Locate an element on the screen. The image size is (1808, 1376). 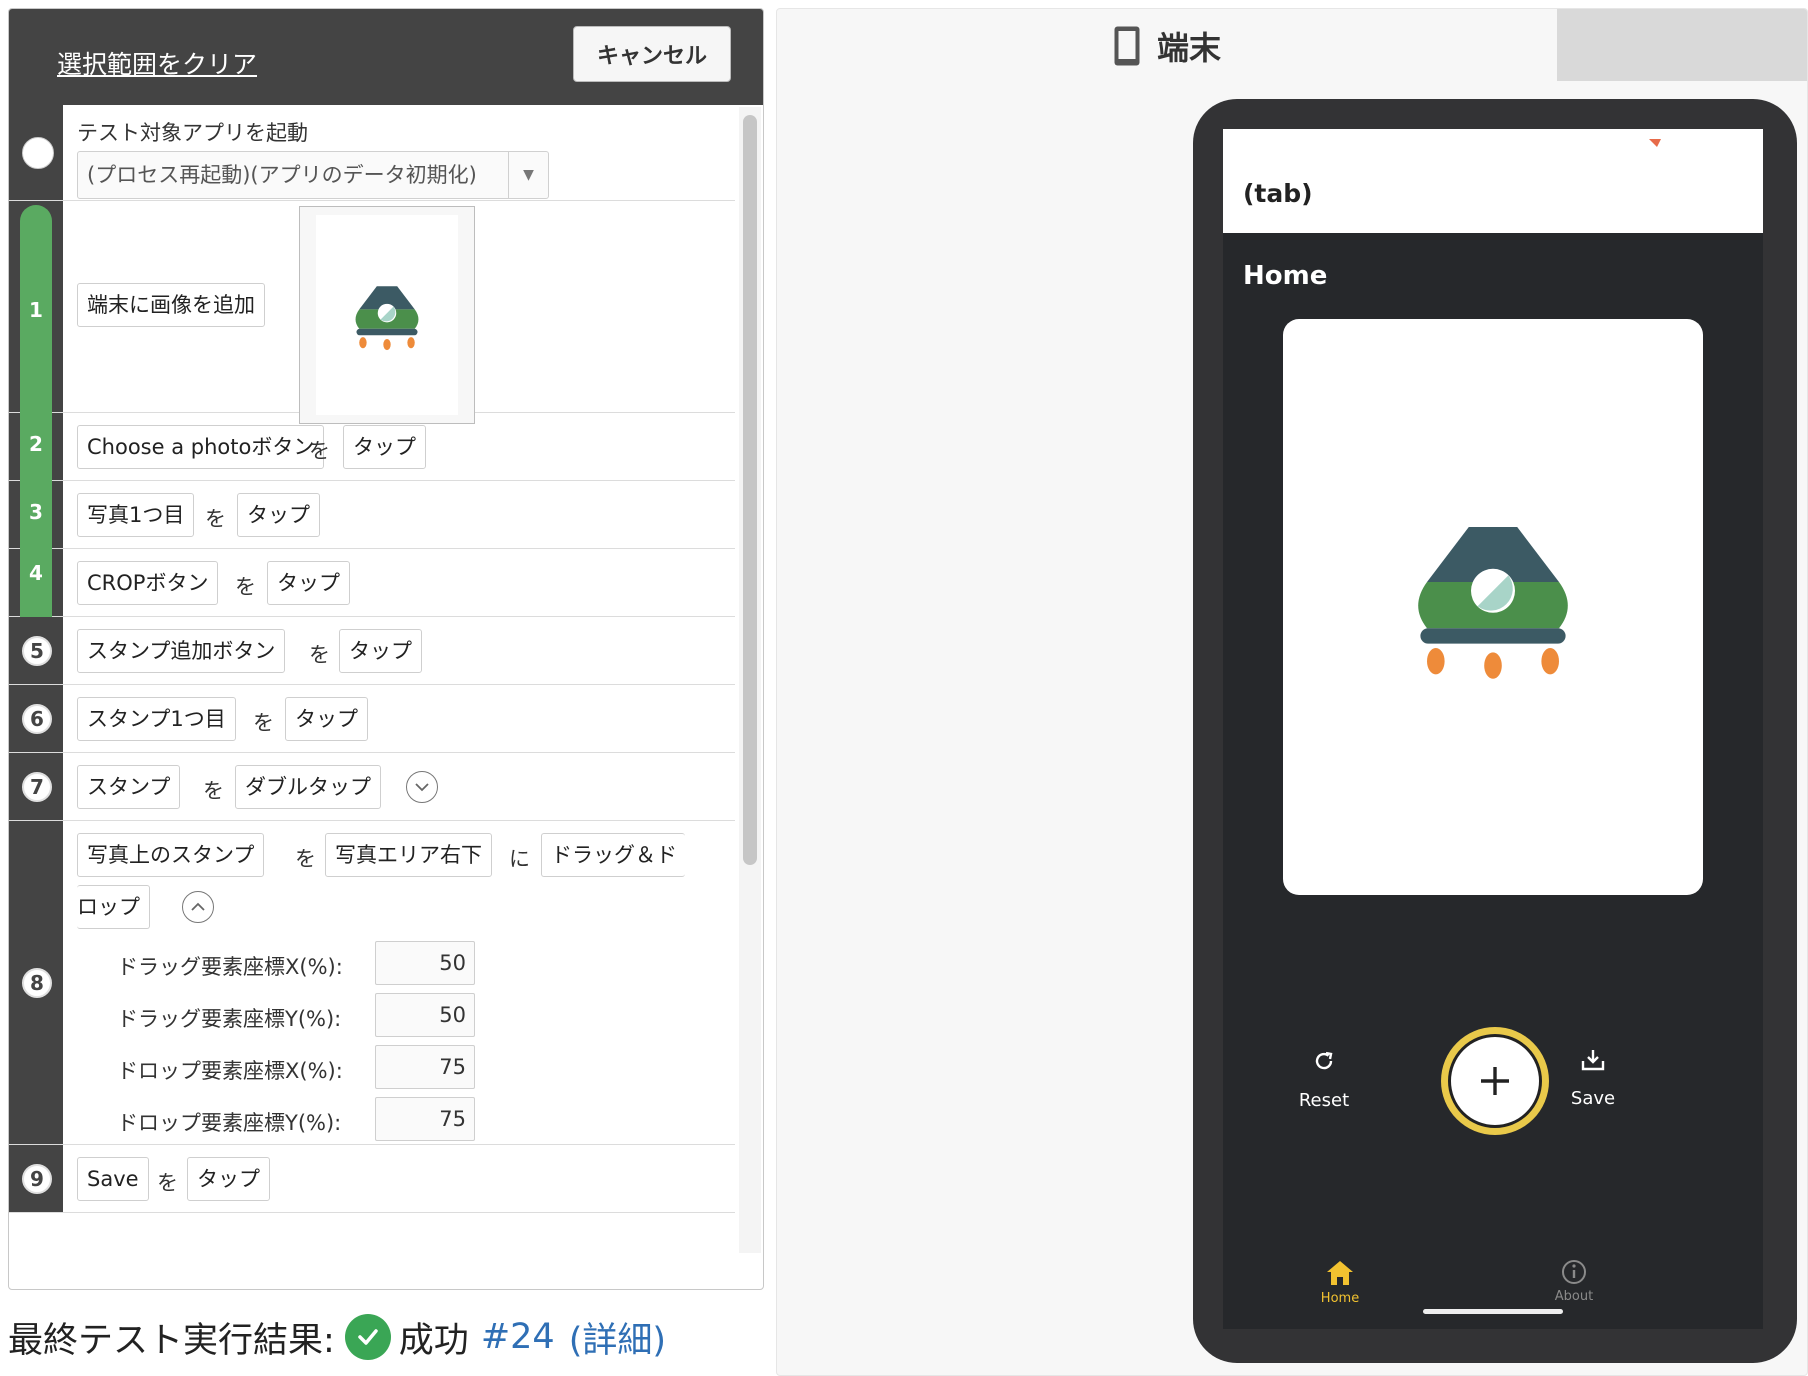
step-target-chip: Save is located at coordinates (113, 1179).